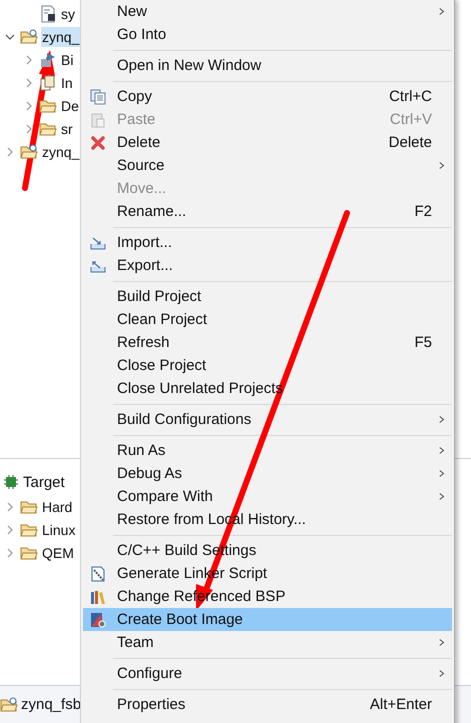 The width and height of the screenshot is (471, 723). What do you see at coordinates (267, 419) in the screenshot?
I see `menu-item: Build Configurations` at bounding box center [267, 419].